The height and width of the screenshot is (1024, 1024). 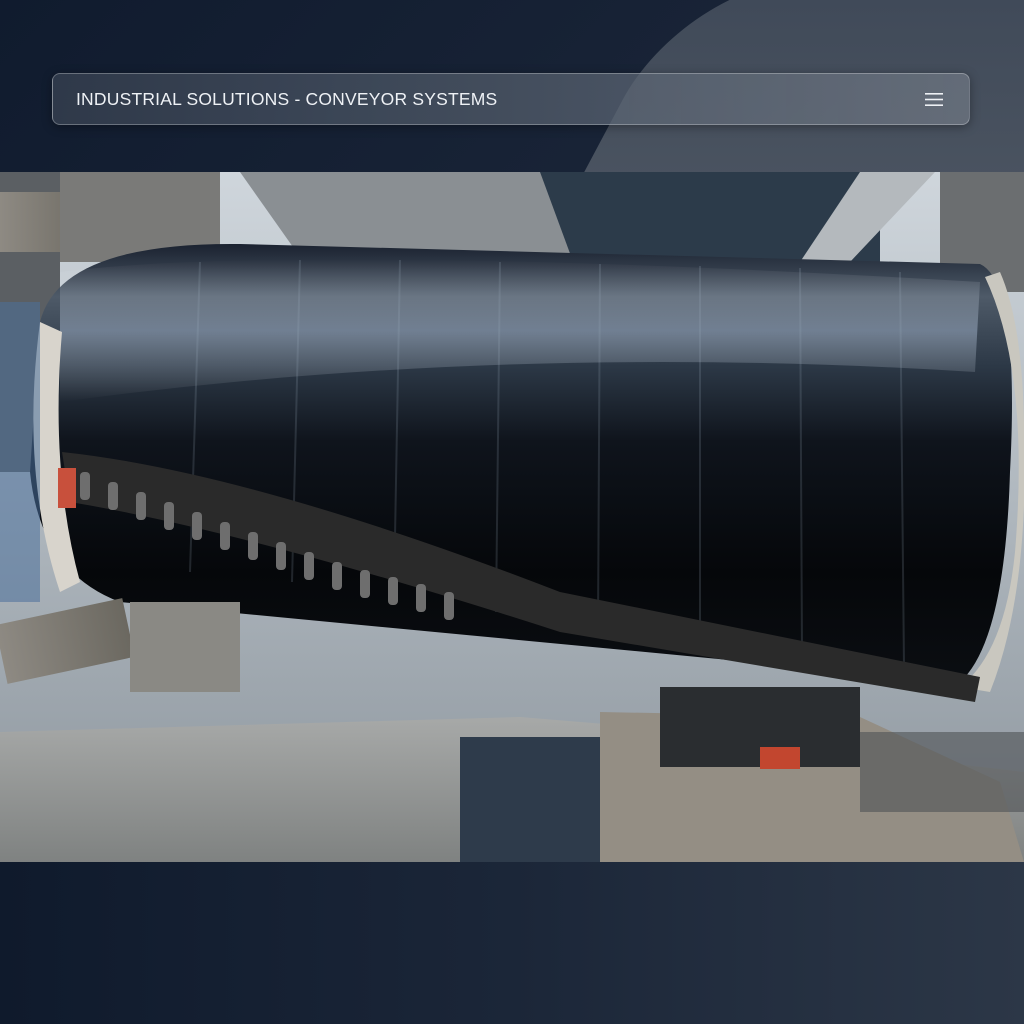 I want to click on menu-button, so click(x=934, y=99).